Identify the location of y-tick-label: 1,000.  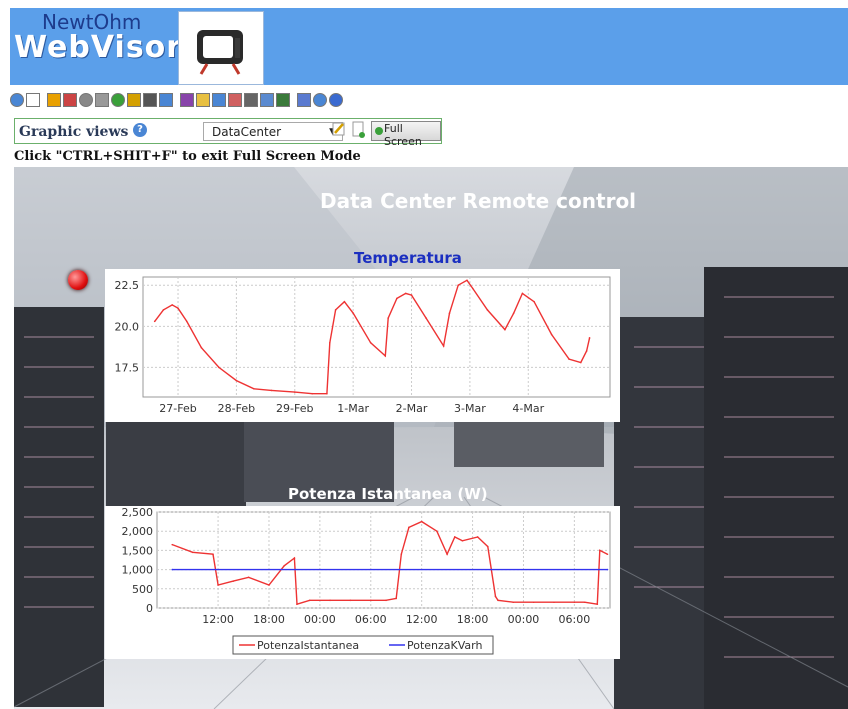
(138, 570).